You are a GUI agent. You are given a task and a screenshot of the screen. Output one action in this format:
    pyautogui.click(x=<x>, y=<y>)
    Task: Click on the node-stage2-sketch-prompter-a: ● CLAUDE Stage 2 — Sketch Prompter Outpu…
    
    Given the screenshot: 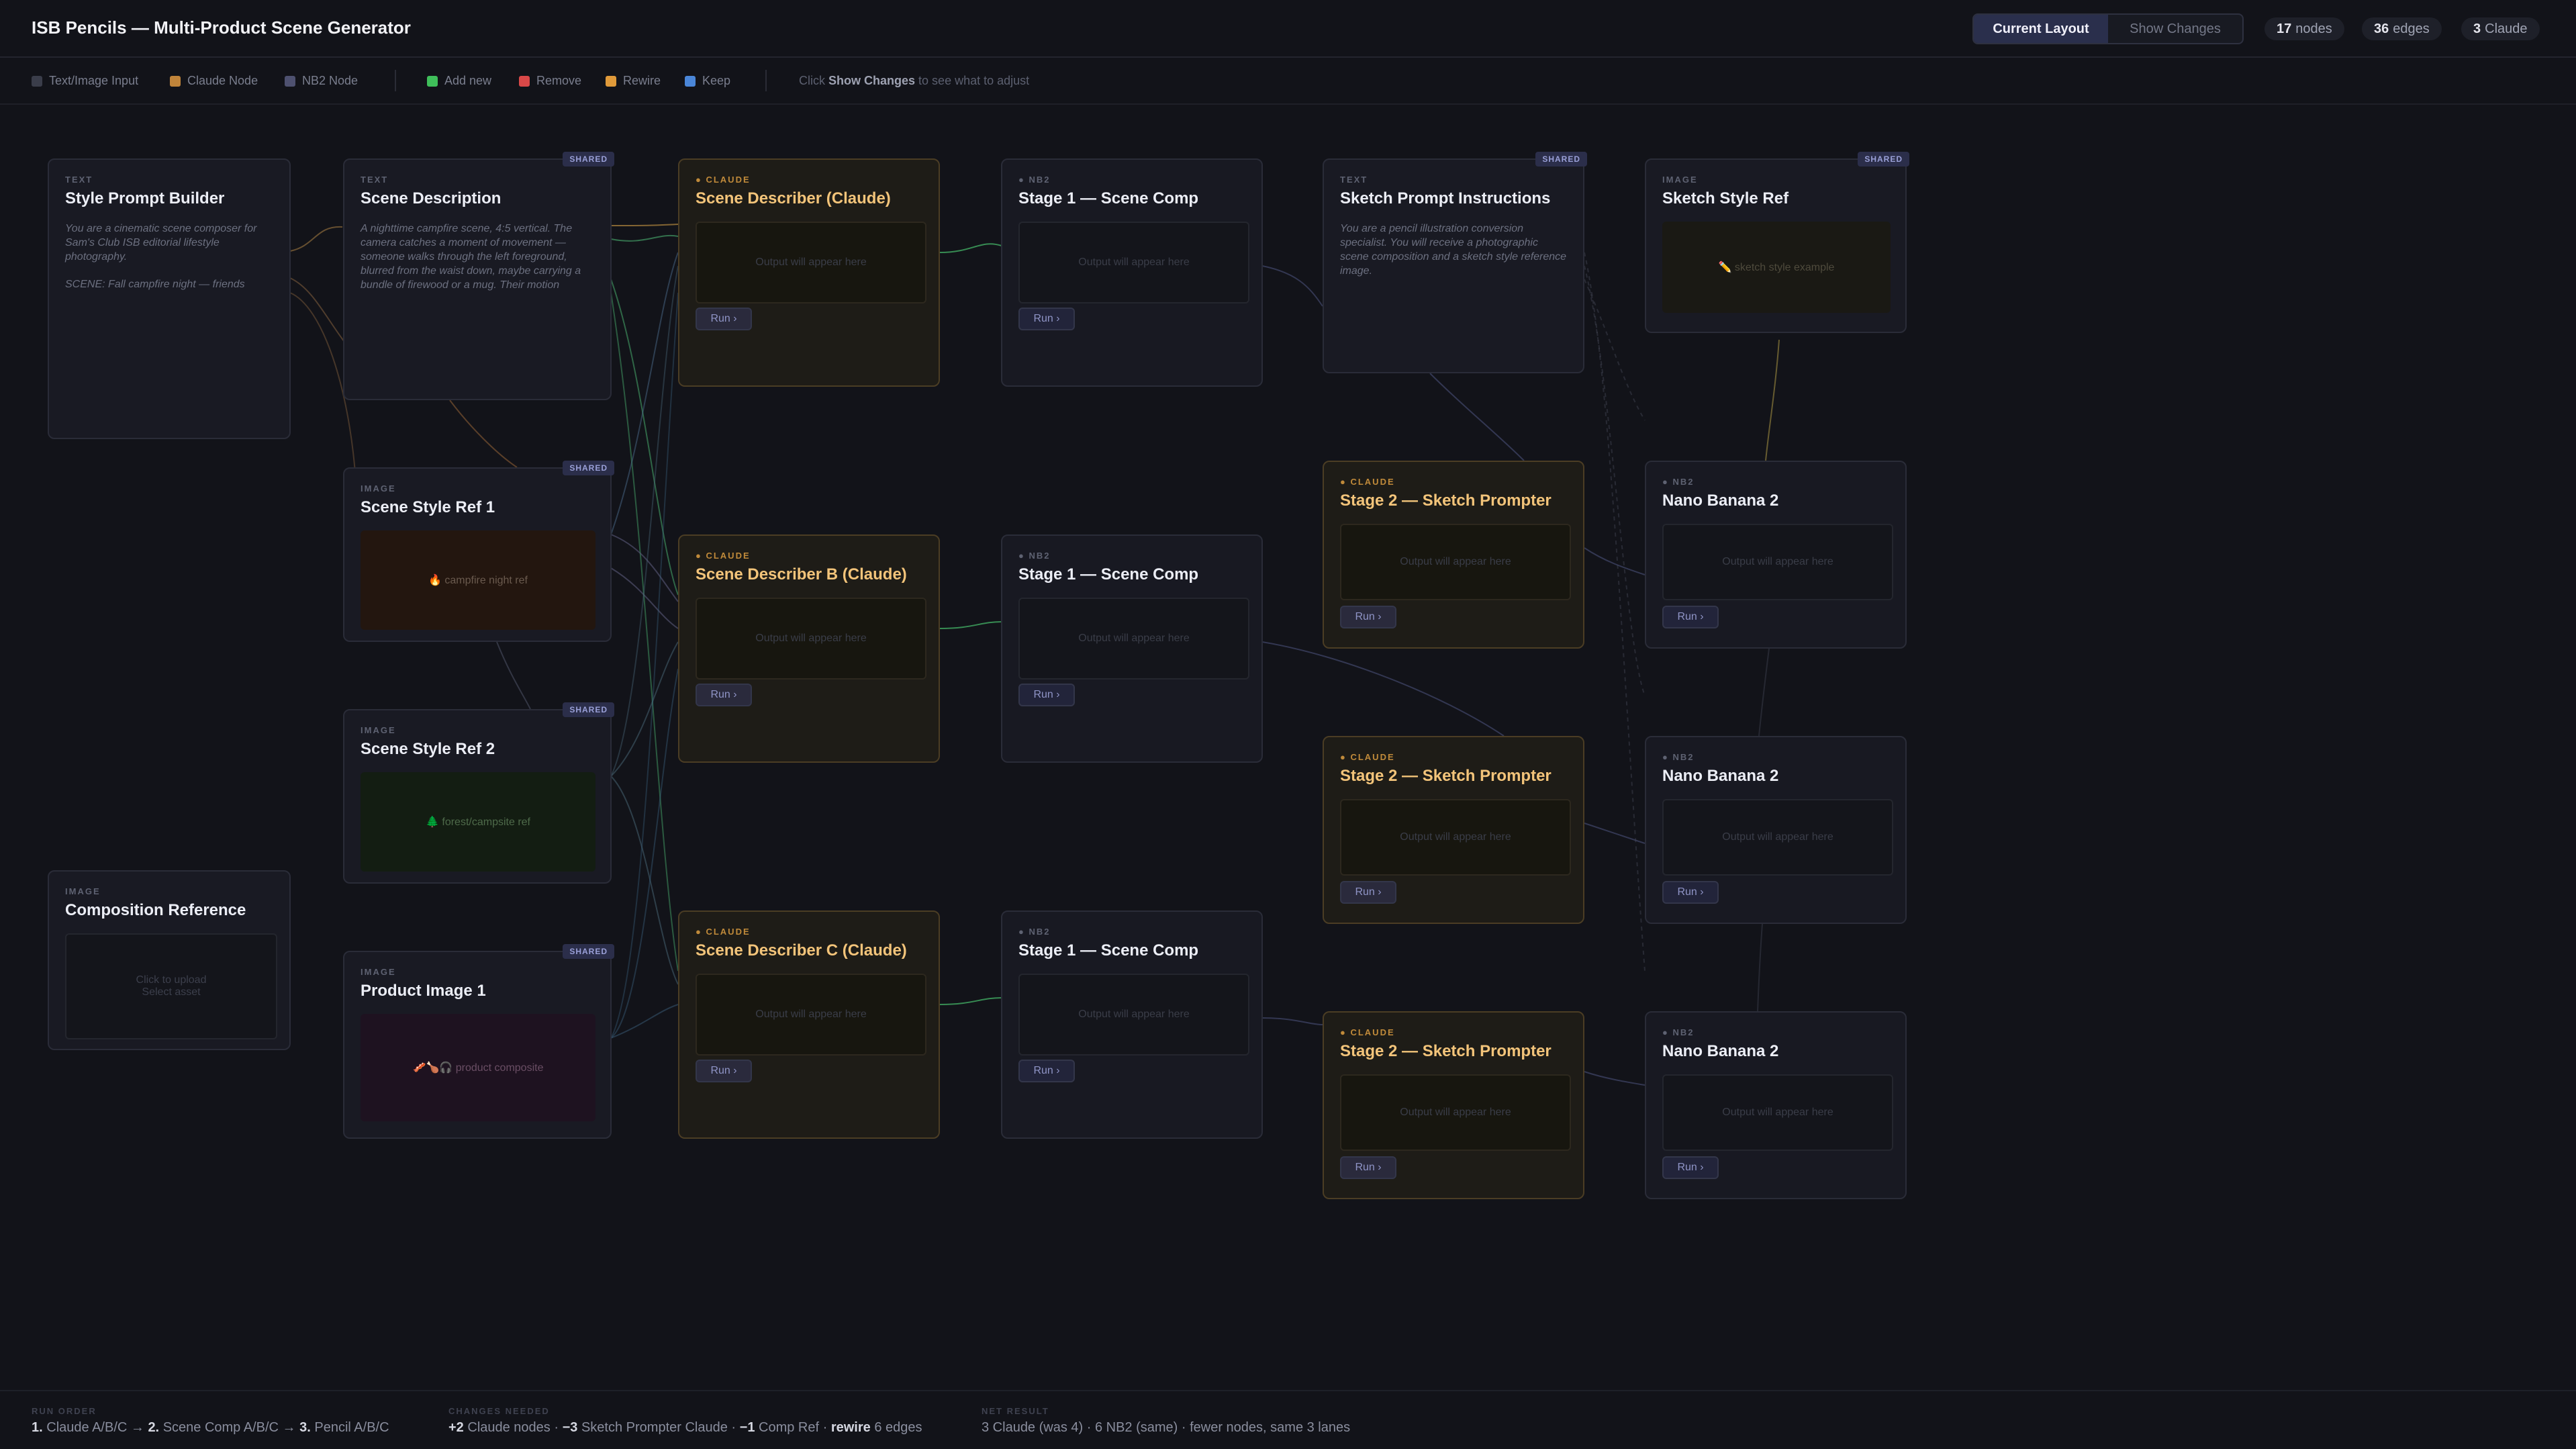 What is the action you would take?
    pyautogui.click(x=1453, y=555)
    